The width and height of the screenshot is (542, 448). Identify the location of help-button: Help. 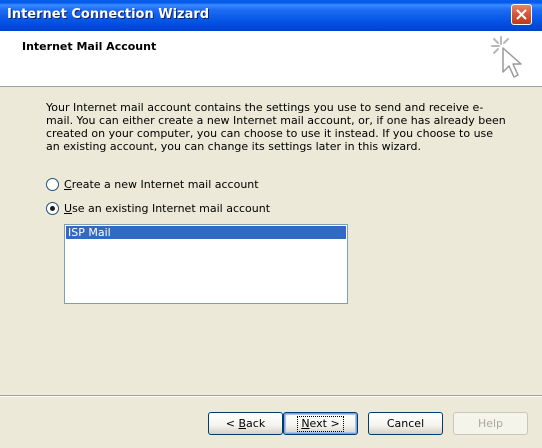
(490, 423).